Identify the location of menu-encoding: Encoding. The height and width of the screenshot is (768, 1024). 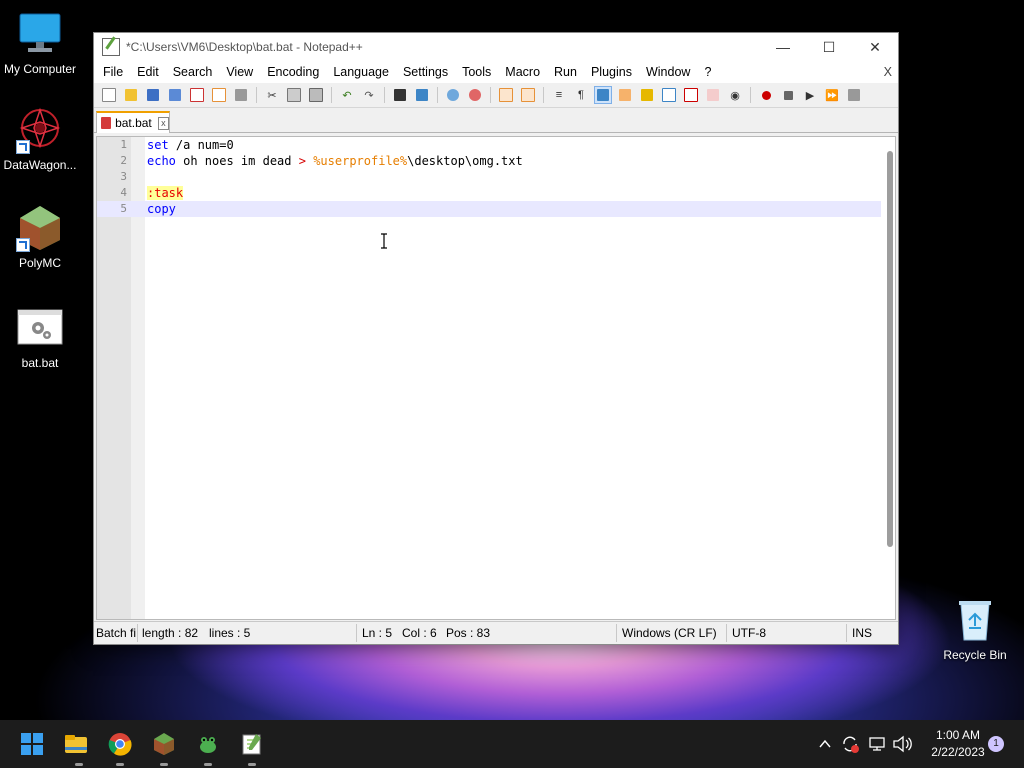
(293, 72).